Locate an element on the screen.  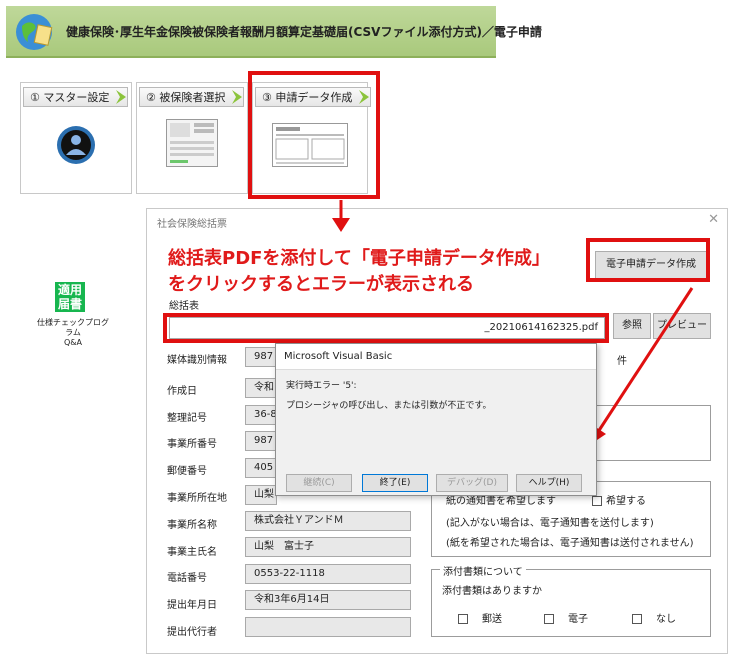
arrow-diagonal-line is located at coordinates (645, 360).